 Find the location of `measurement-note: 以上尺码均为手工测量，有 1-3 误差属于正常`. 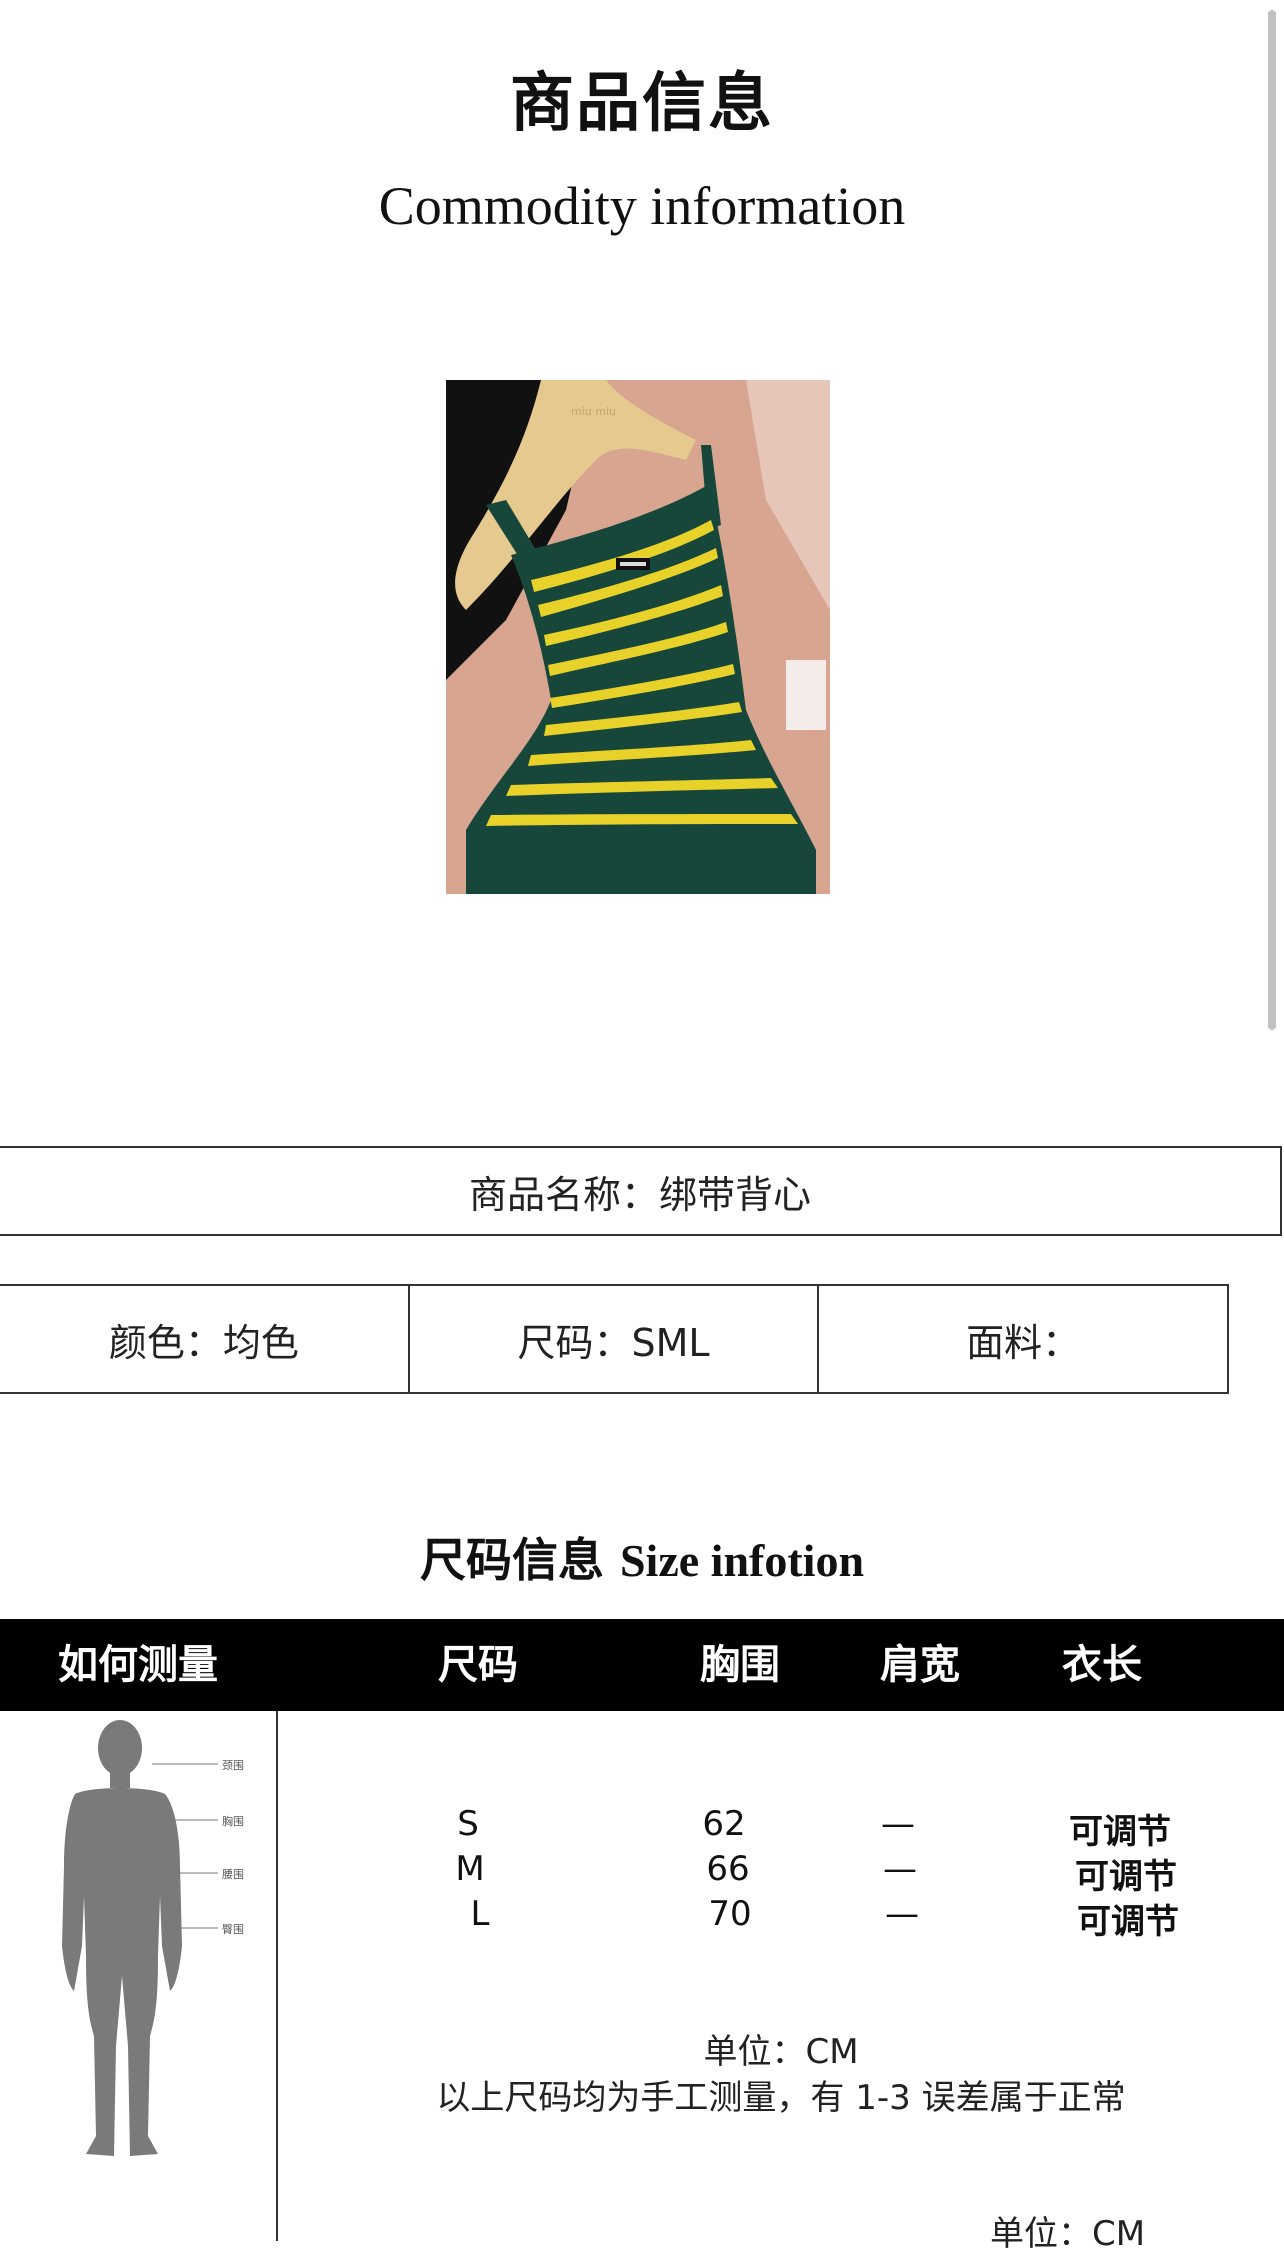

measurement-note: 以上尺码均为手工测量，有 1-3 误差属于正常 is located at coordinates (781, 2098).